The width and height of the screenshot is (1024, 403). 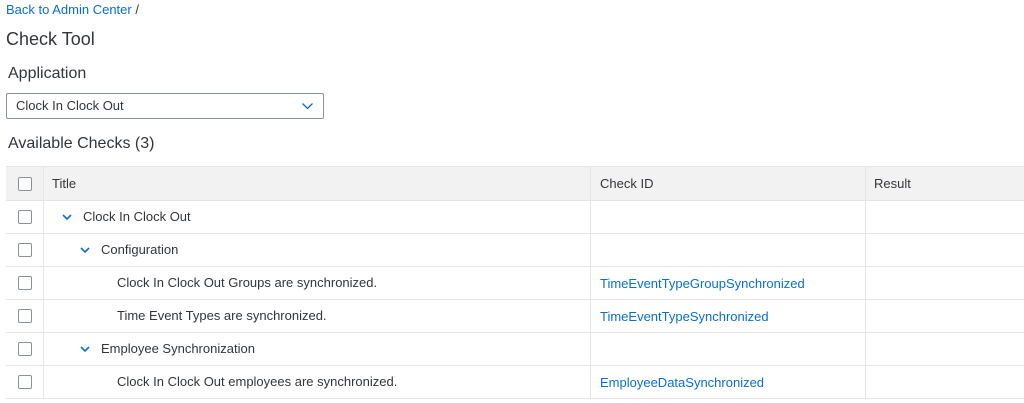 I want to click on row-title: Configuration, so click(x=140, y=249).